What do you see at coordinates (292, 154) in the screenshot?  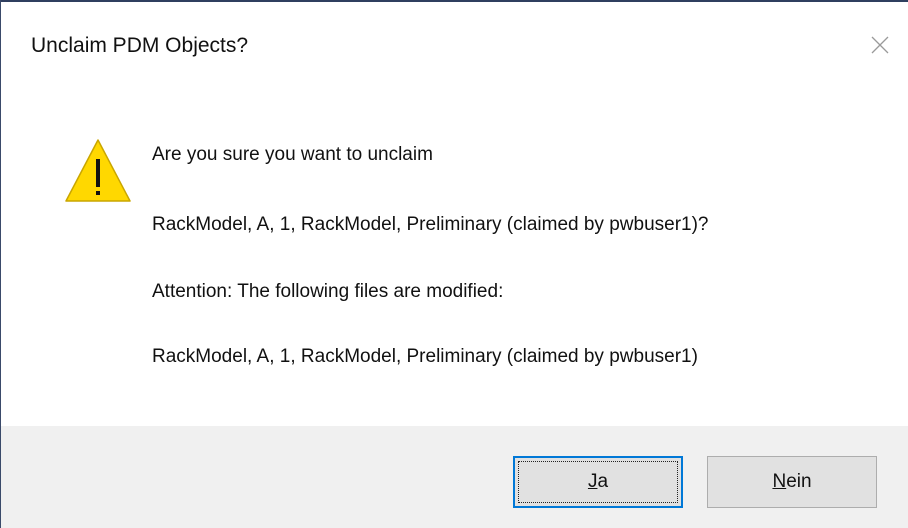 I see `message-question: Are you sure you want to unclaim` at bounding box center [292, 154].